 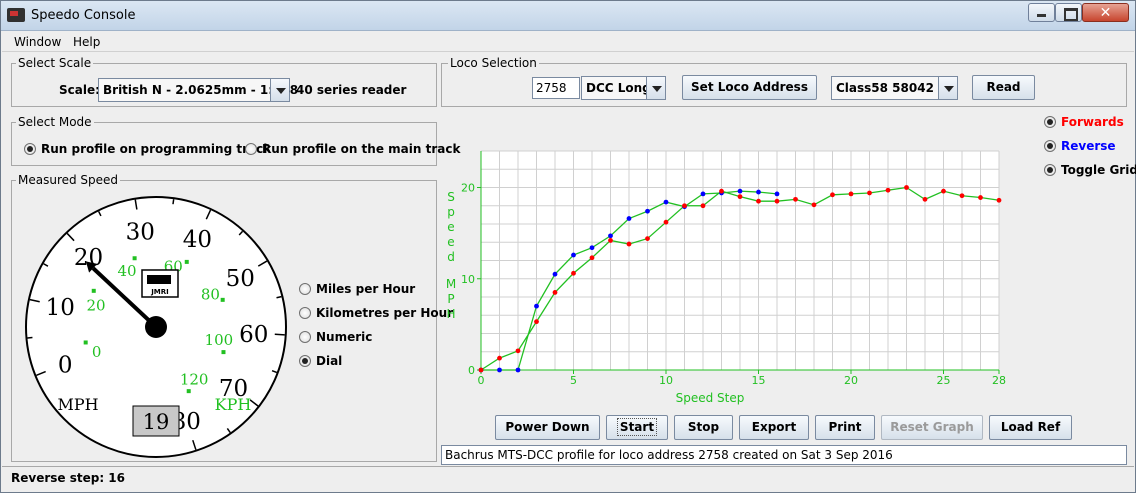 I want to click on units-mph-radio: Miles per Hour, so click(x=357, y=289).